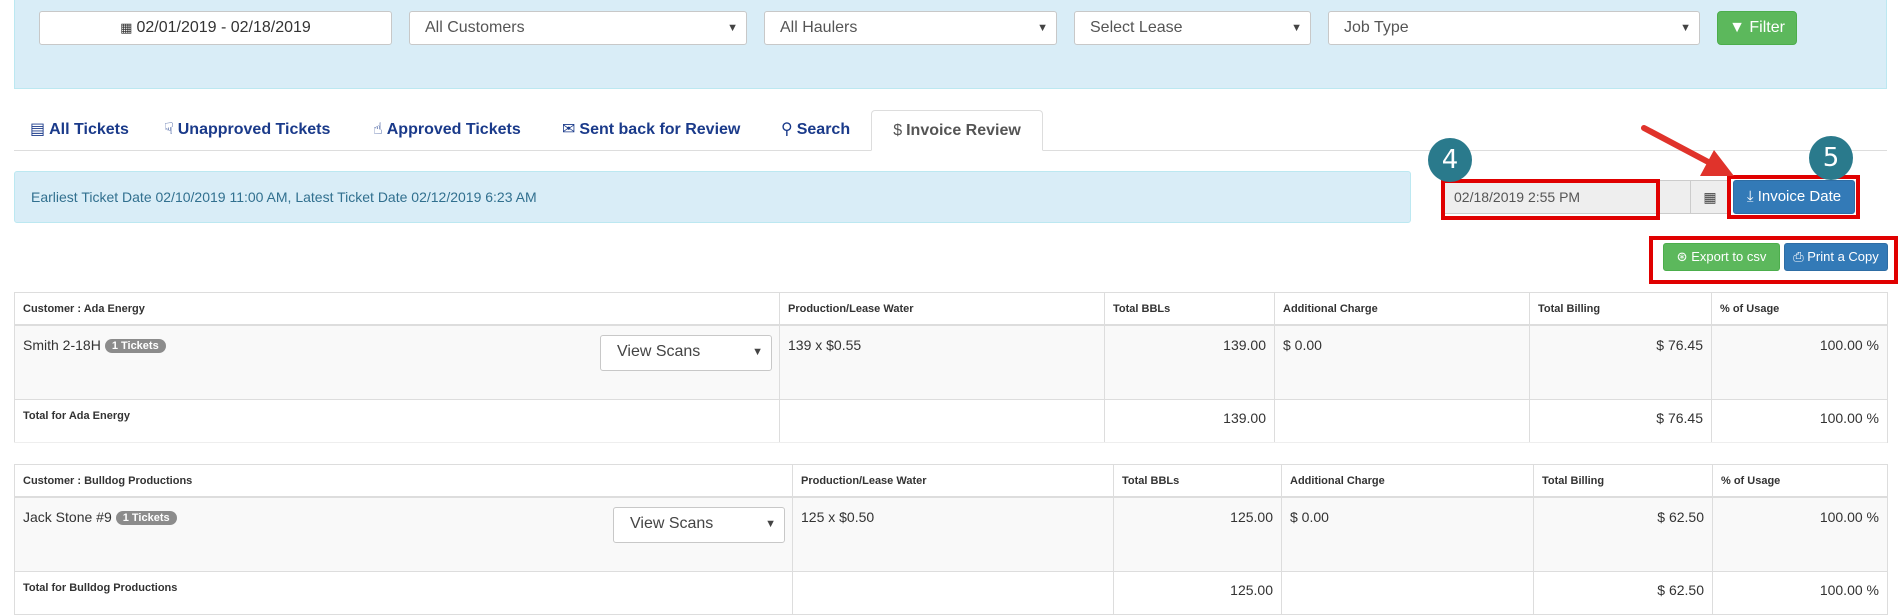  I want to click on well-name: Jack Stone #9, so click(67, 517).